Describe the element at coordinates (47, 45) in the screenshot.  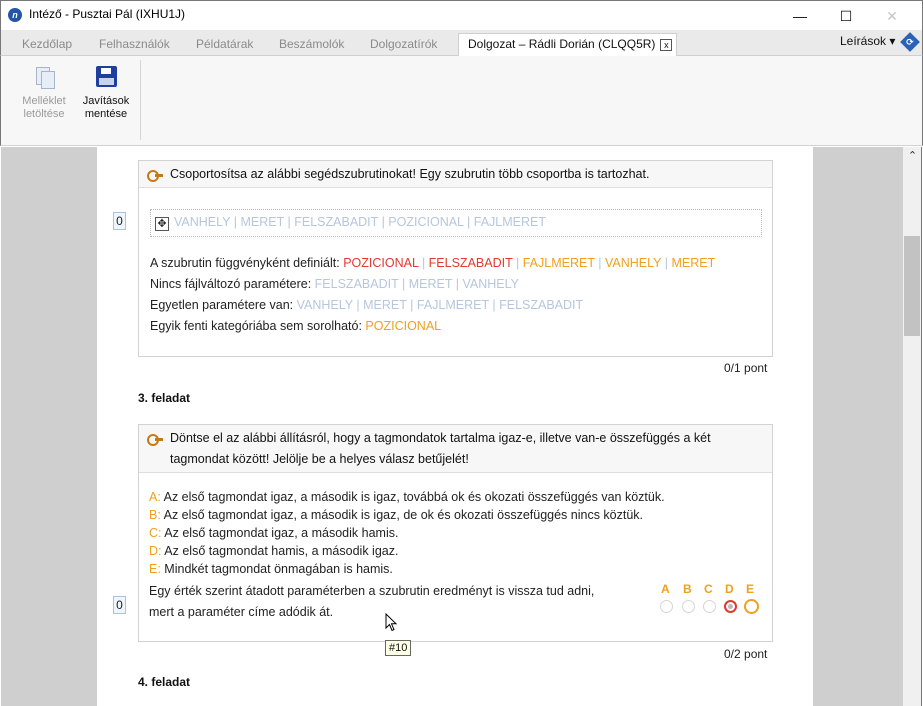
I see `tab-home: Kezdőlap` at that location.